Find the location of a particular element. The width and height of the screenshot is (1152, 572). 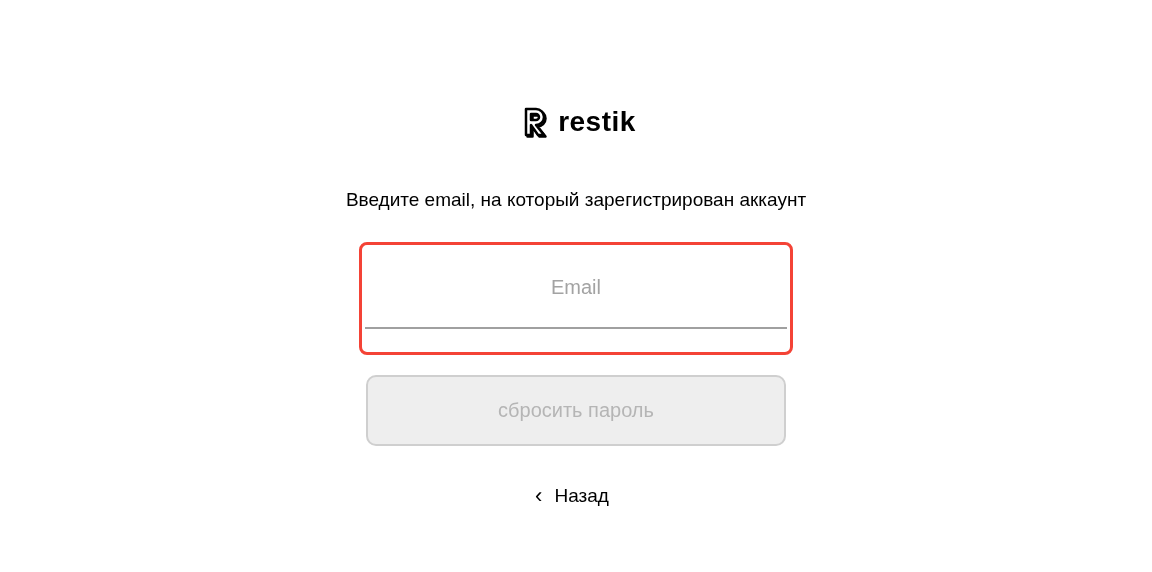

logo-text: restik is located at coordinates (597, 122).